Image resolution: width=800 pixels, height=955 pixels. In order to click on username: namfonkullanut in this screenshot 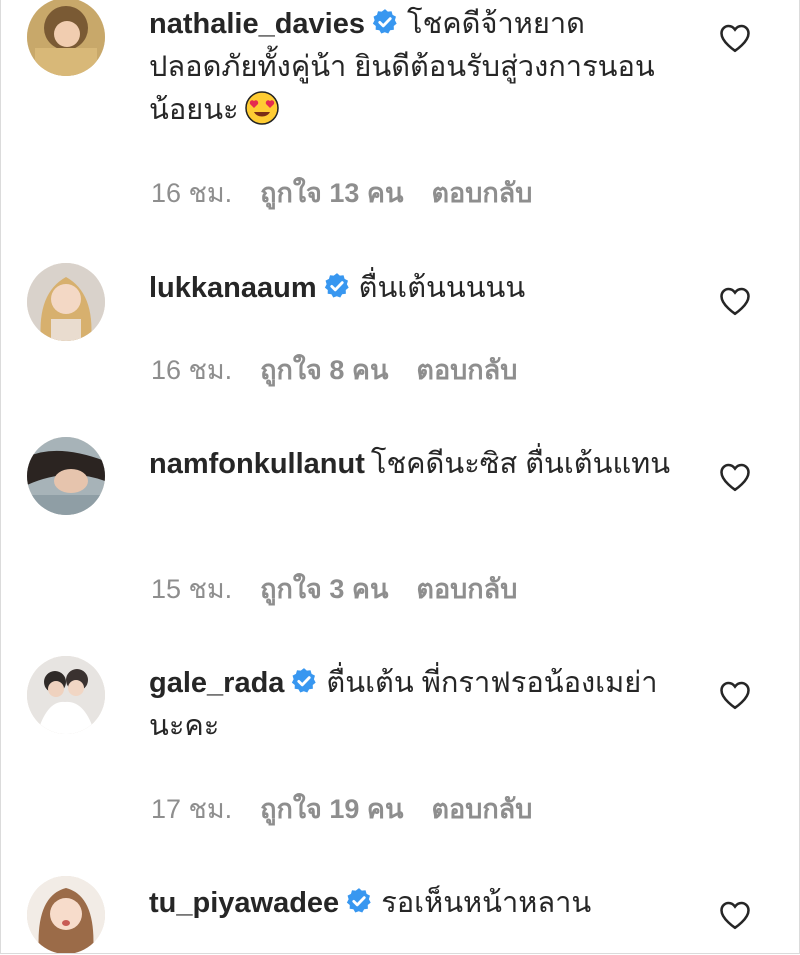, I will do `click(257, 464)`.